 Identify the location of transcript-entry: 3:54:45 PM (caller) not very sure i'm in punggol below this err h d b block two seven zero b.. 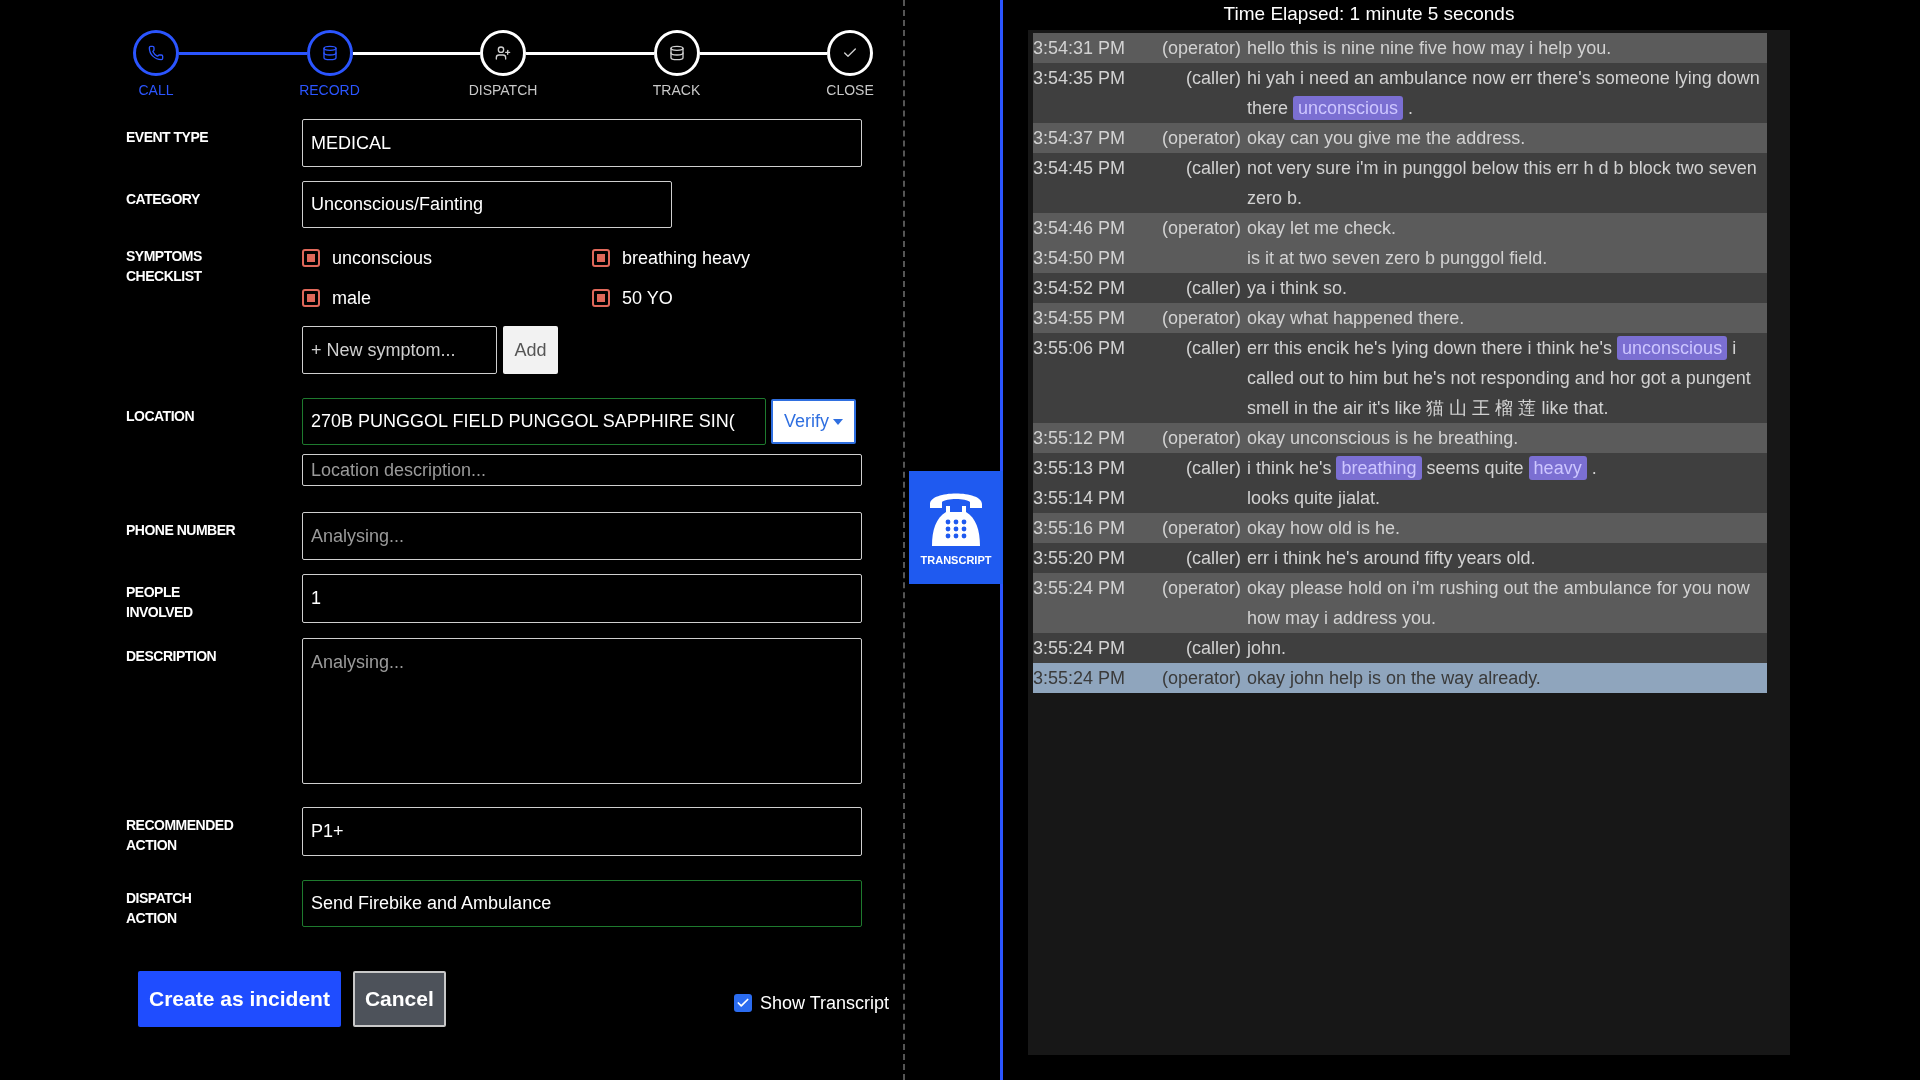
(1400, 183).